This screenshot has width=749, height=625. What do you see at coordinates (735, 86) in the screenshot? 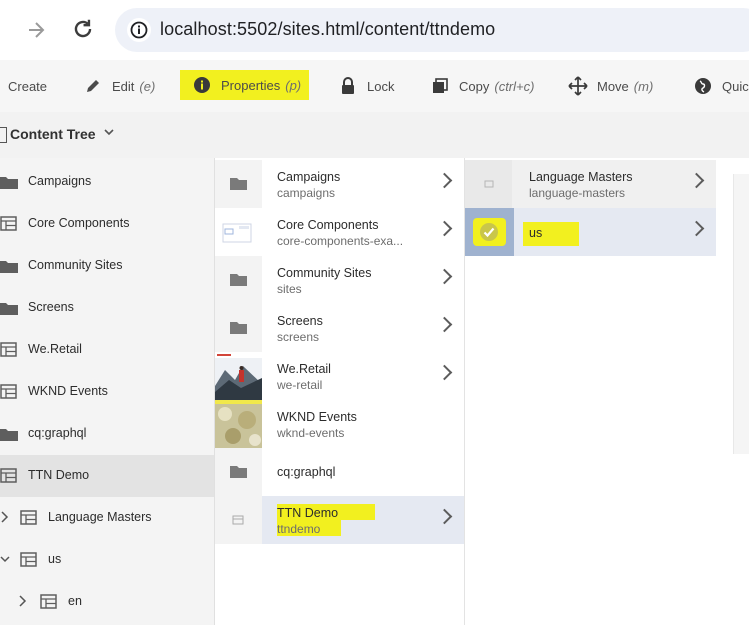
I see `quick-label: Quick` at bounding box center [735, 86].